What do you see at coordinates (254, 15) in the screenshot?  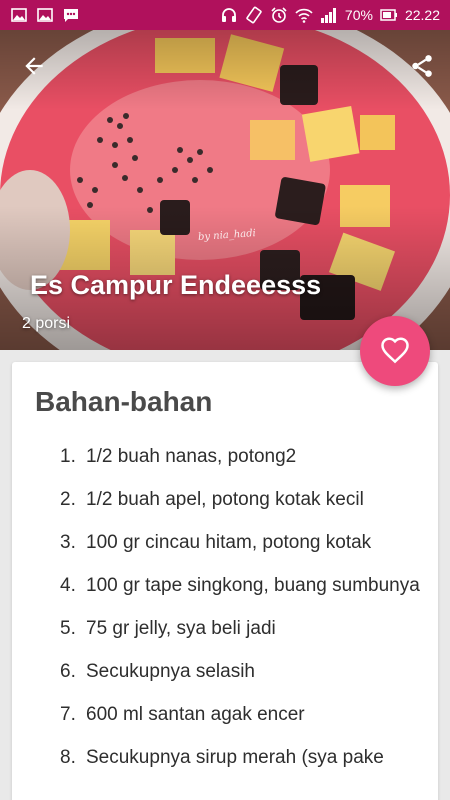 I see `rotate-icon` at bounding box center [254, 15].